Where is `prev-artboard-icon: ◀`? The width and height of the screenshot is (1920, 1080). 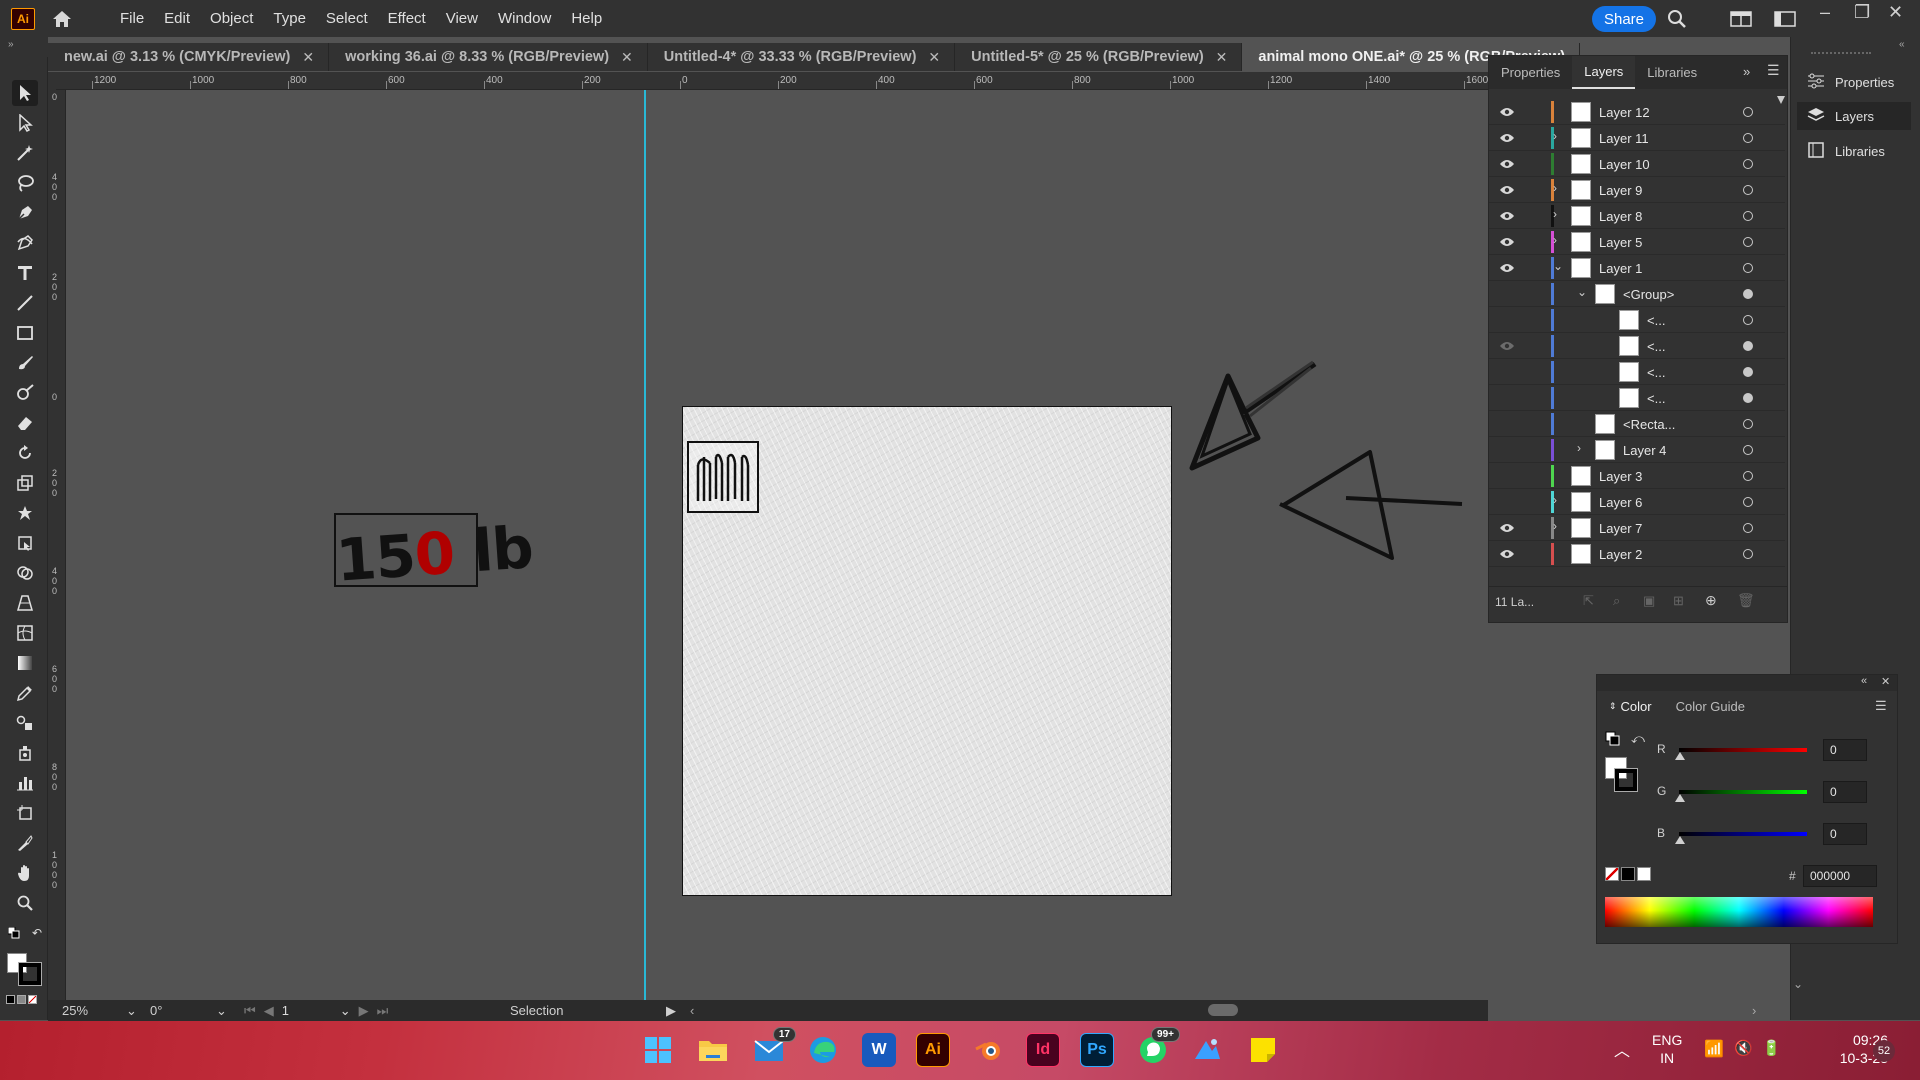 prev-artboard-icon: ◀ is located at coordinates (269, 1011).